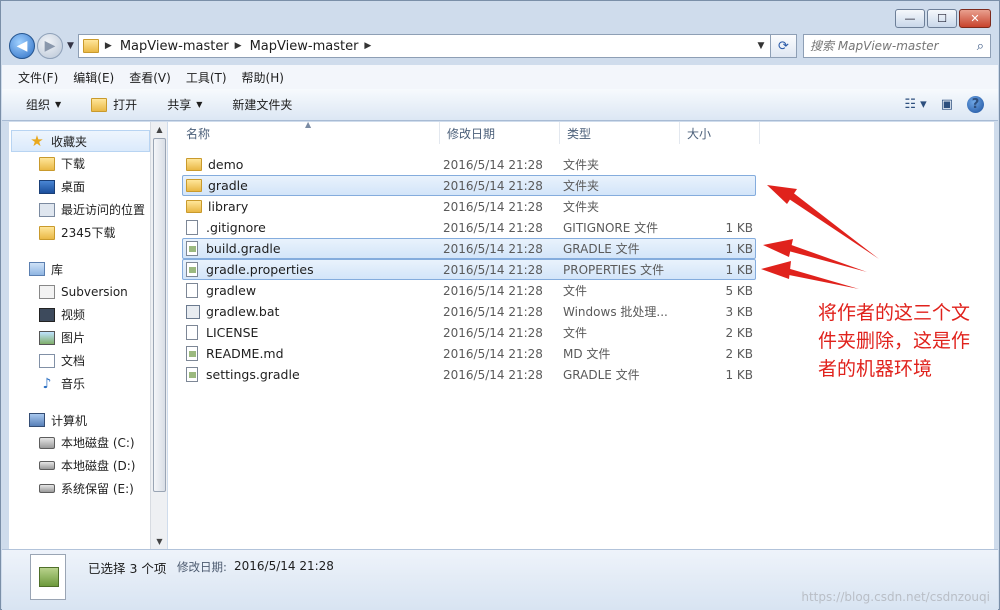  I want to click on menu-edit: 编辑(E), so click(93, 77).